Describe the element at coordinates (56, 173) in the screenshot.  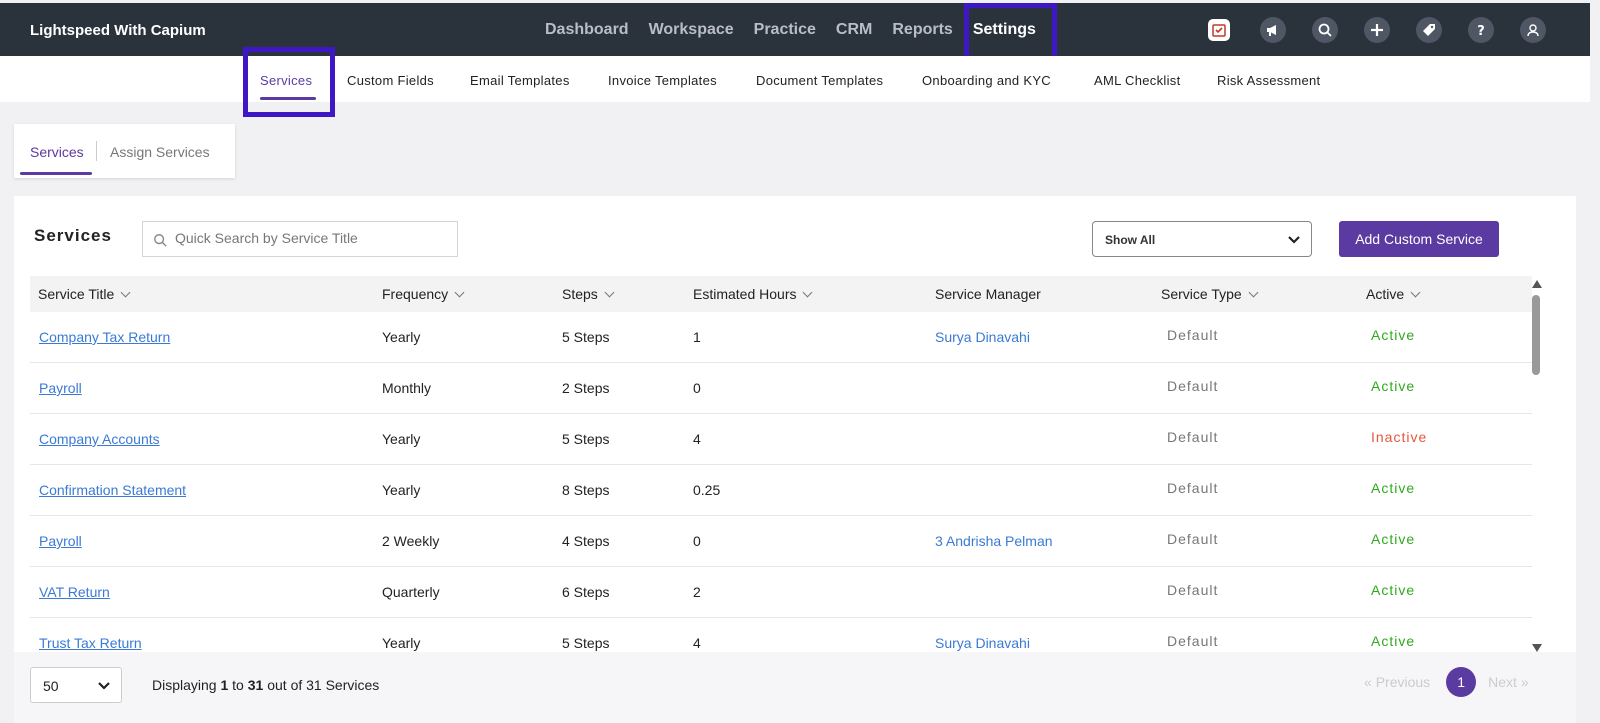
I see `tab-active-indicator` at that location.